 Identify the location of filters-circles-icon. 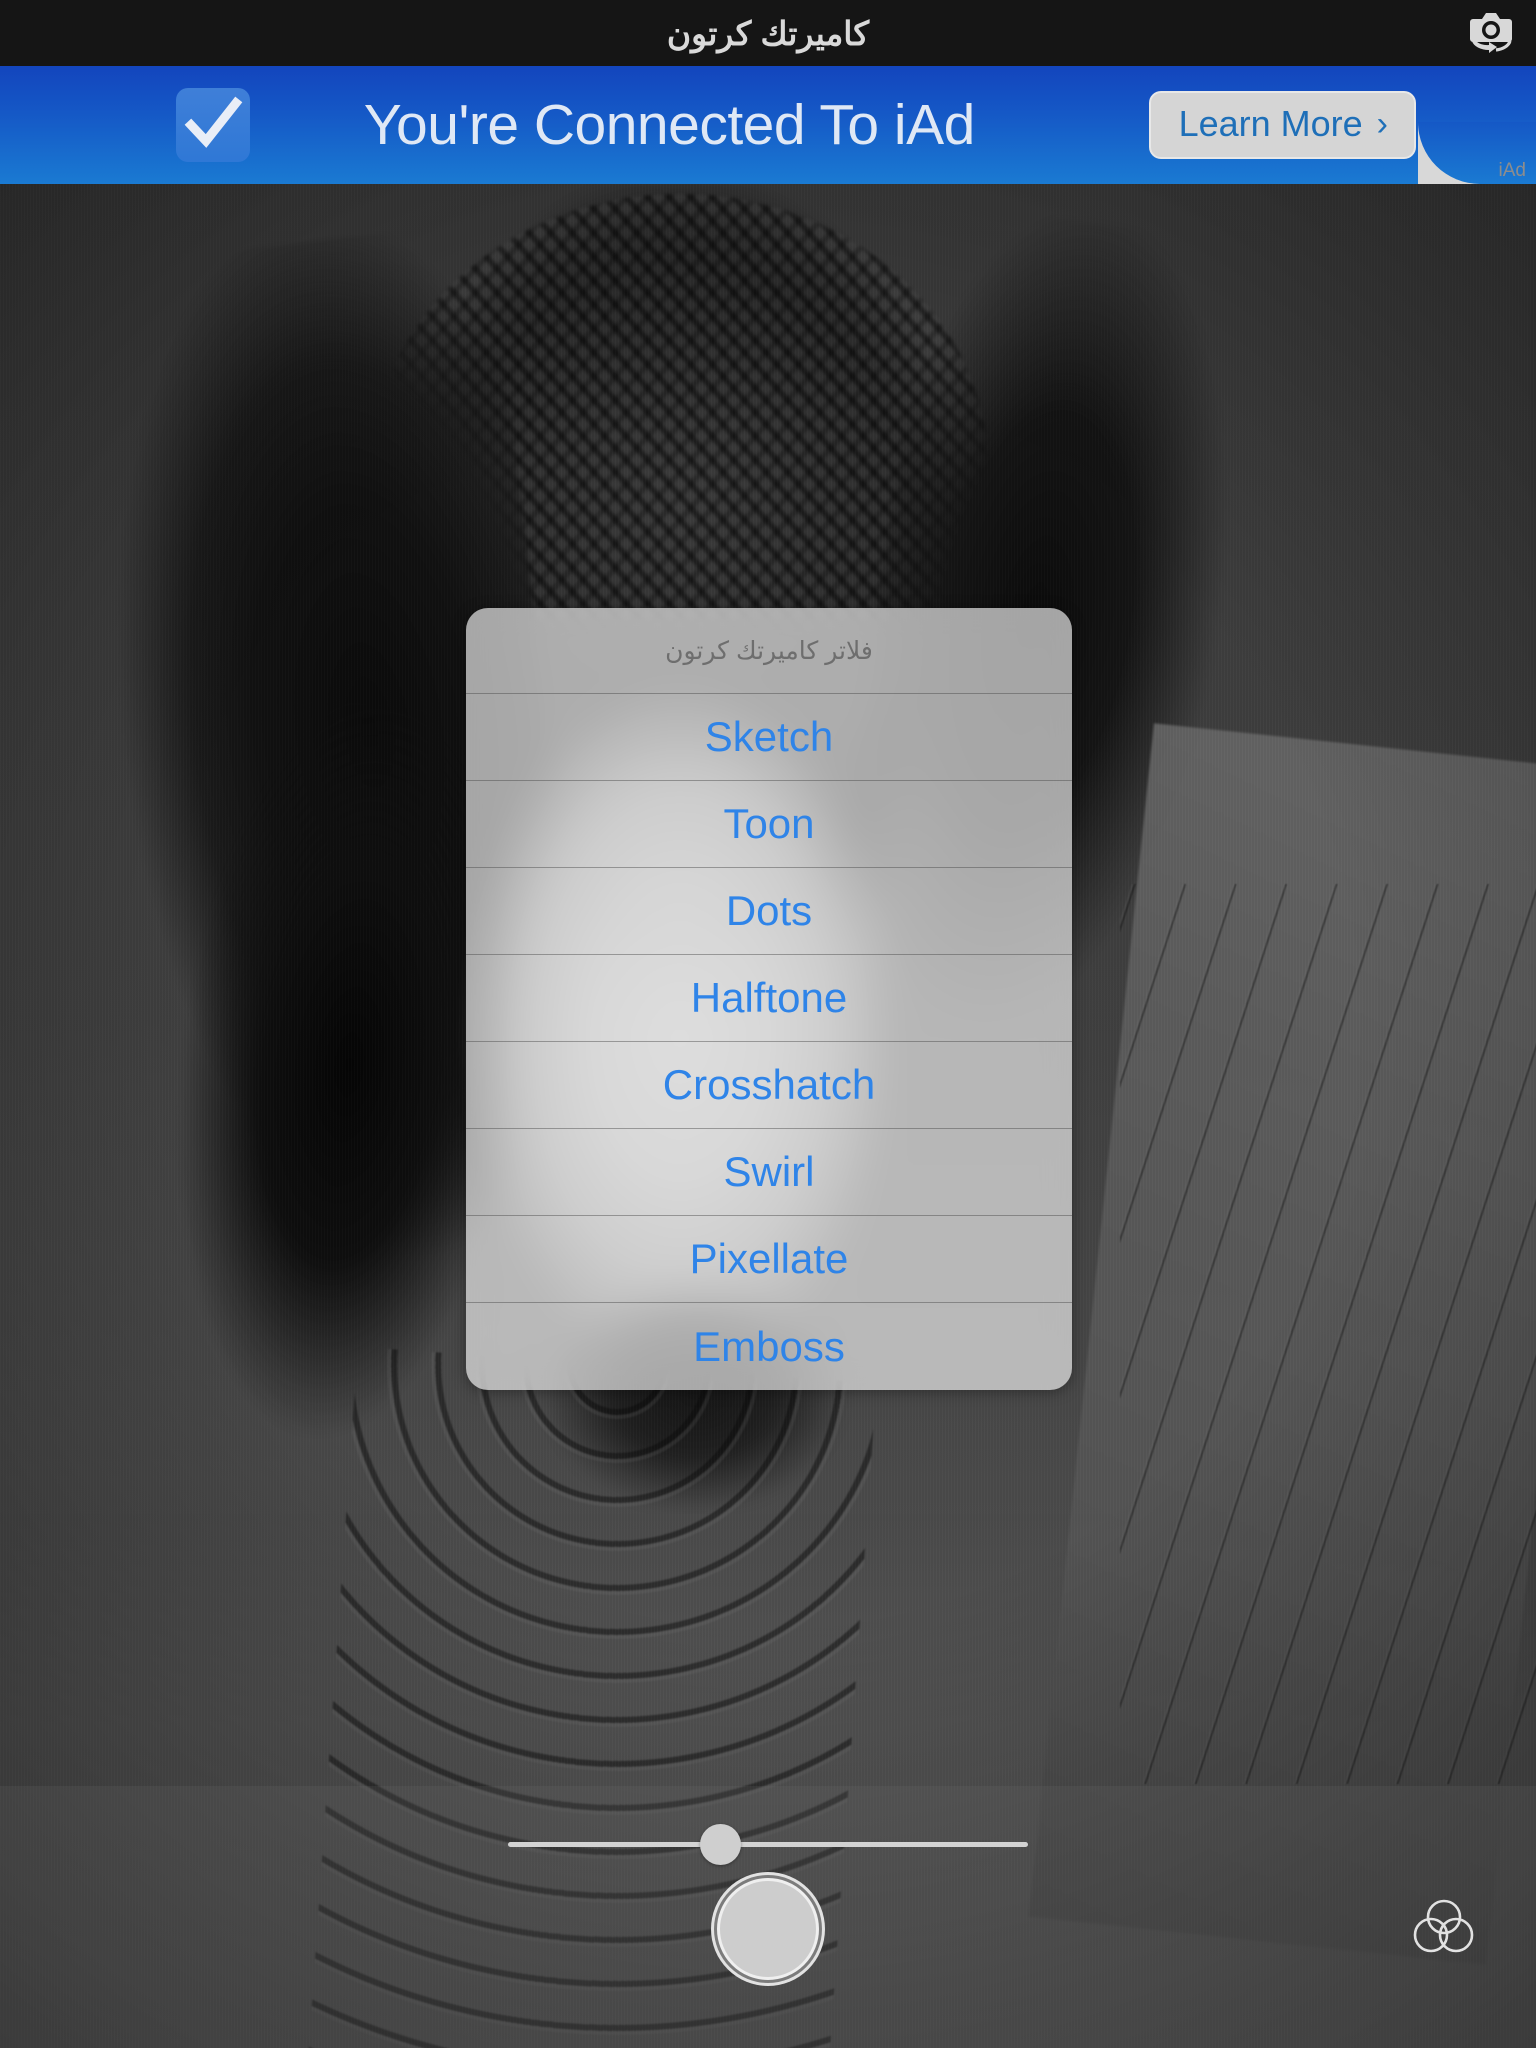
(1444, 1930).